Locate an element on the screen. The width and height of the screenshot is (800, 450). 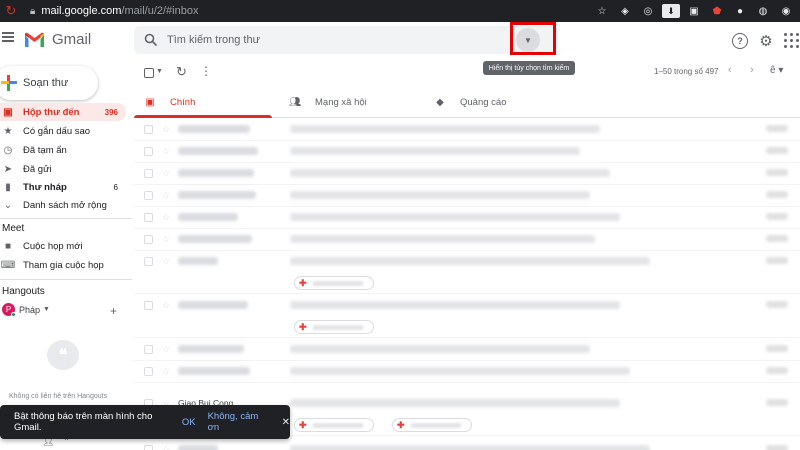
sidebar-item-join-meeting: ⌨ Tham gia cuộc họp is located at coordinates (63, 265).